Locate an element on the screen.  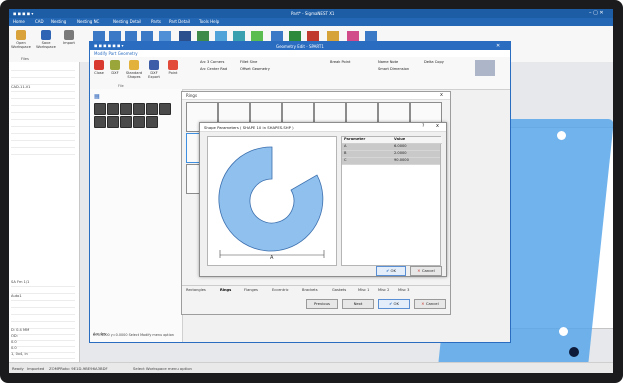
shapes-ok-button: ✔ OK is located at coordinates (394, 304).